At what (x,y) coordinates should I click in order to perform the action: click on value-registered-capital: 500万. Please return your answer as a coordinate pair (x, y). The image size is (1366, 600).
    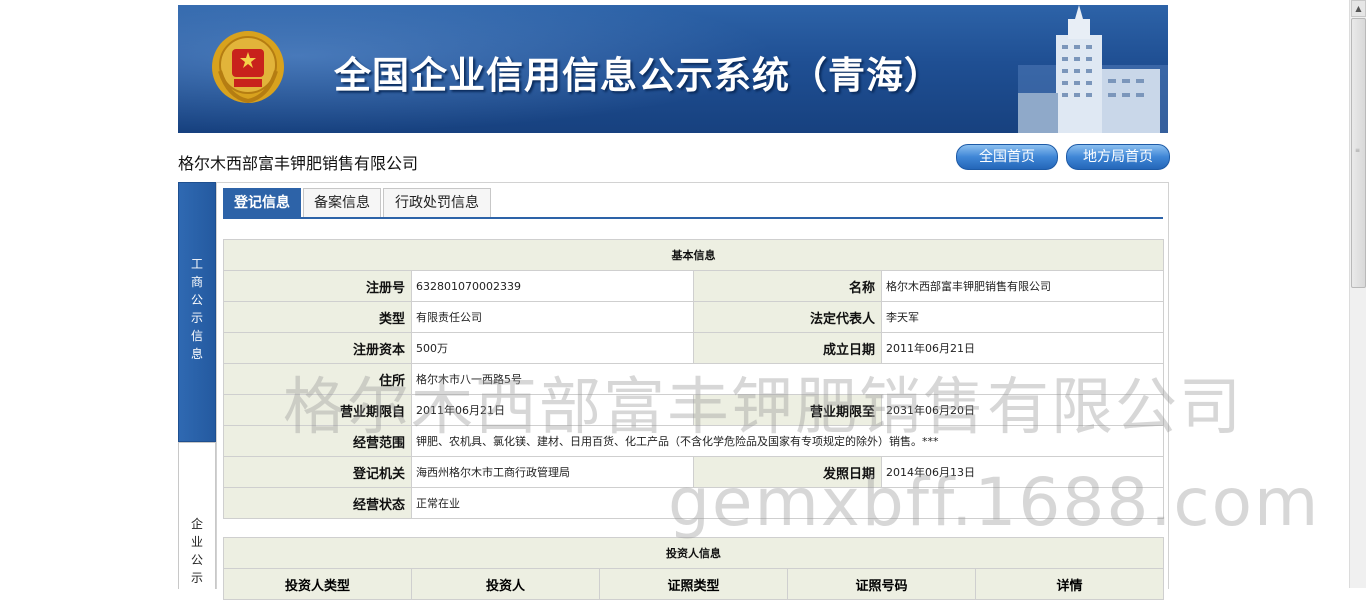
    Looking at the image, I should click on (552, 348).